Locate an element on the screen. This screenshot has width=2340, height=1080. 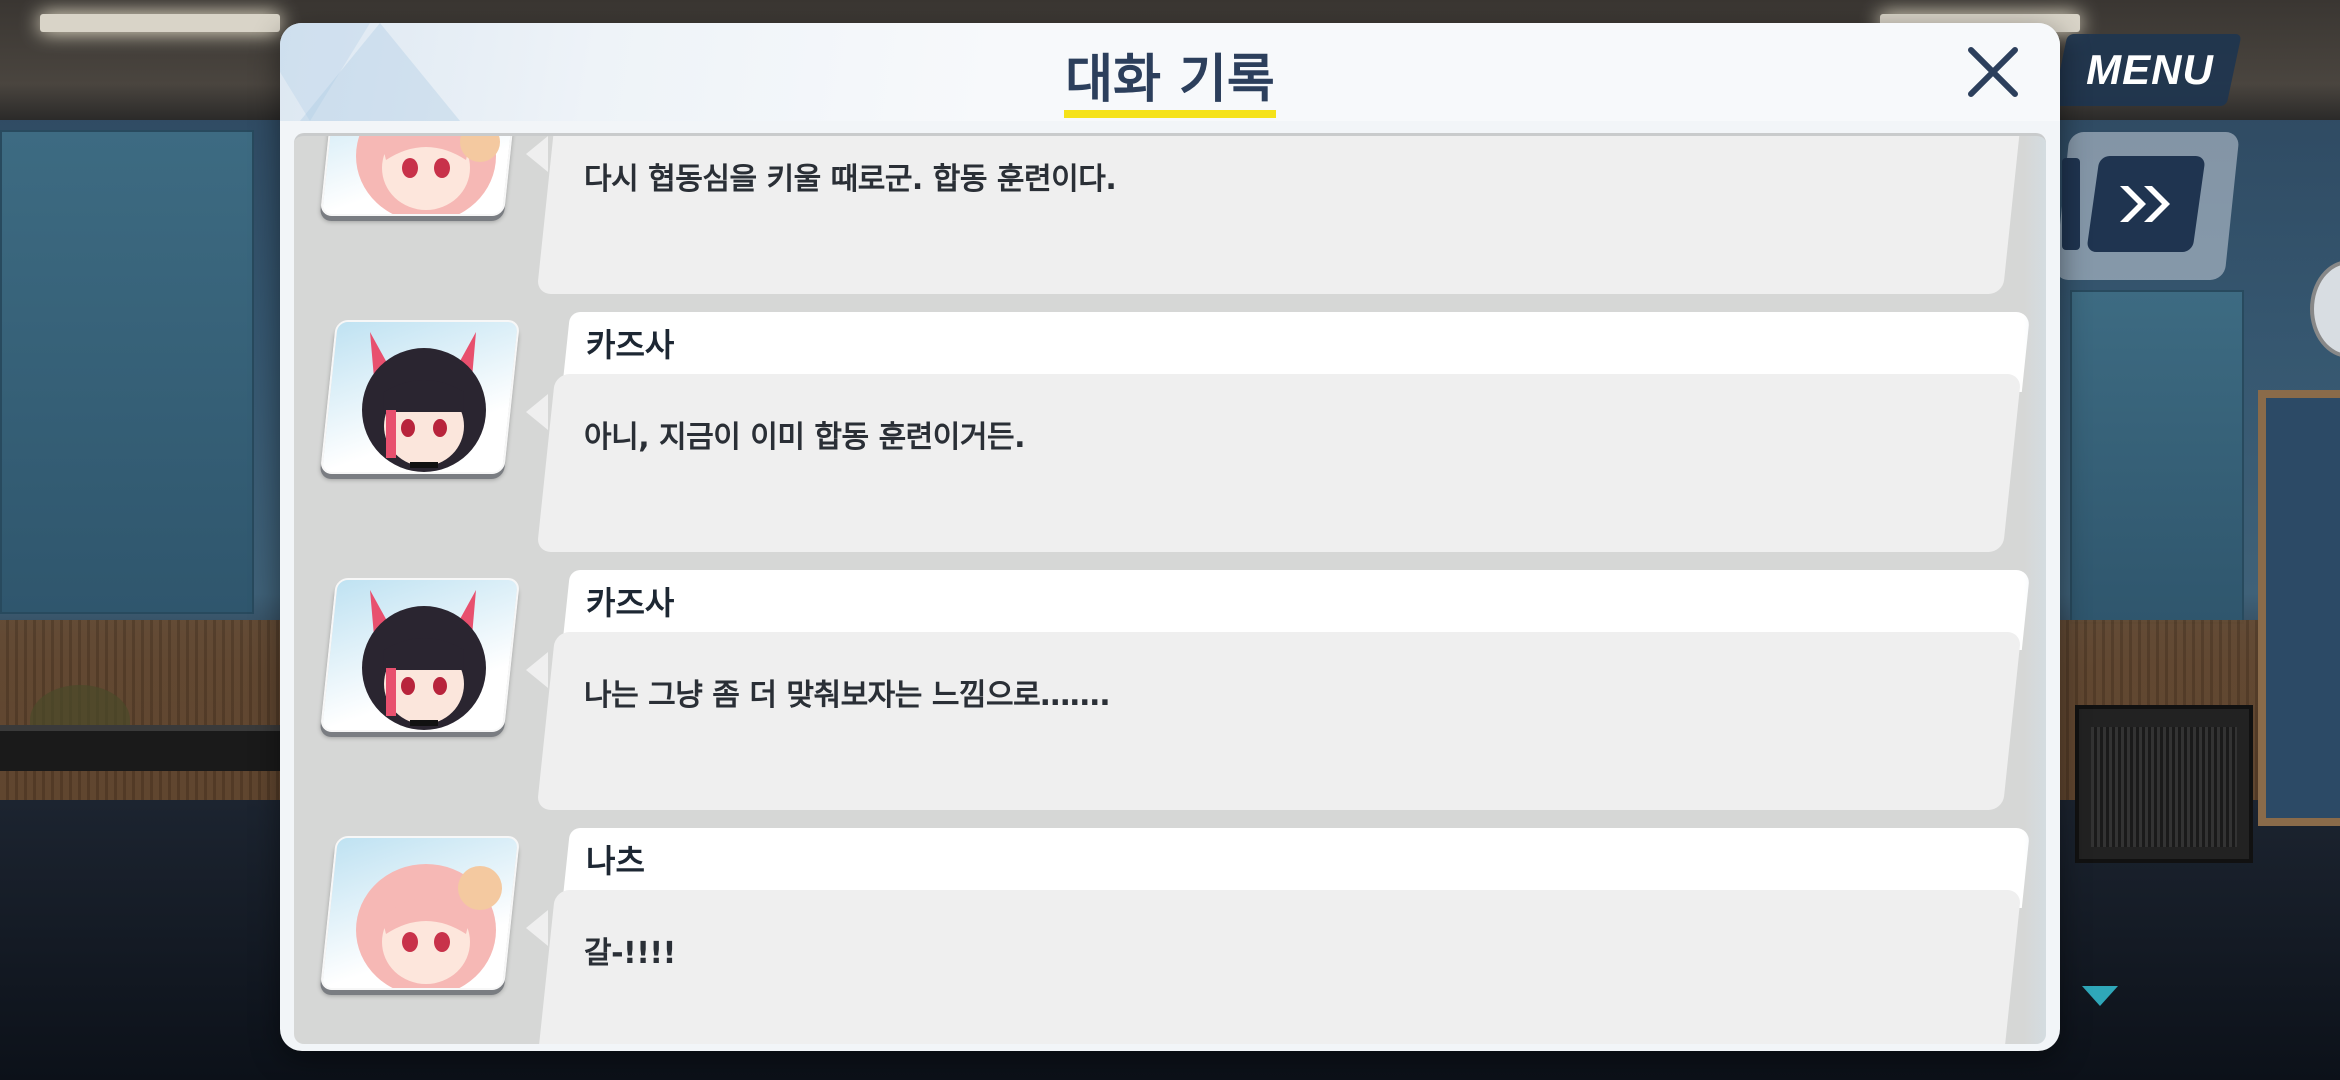
amplifier is located at coordinates (2164, 784).